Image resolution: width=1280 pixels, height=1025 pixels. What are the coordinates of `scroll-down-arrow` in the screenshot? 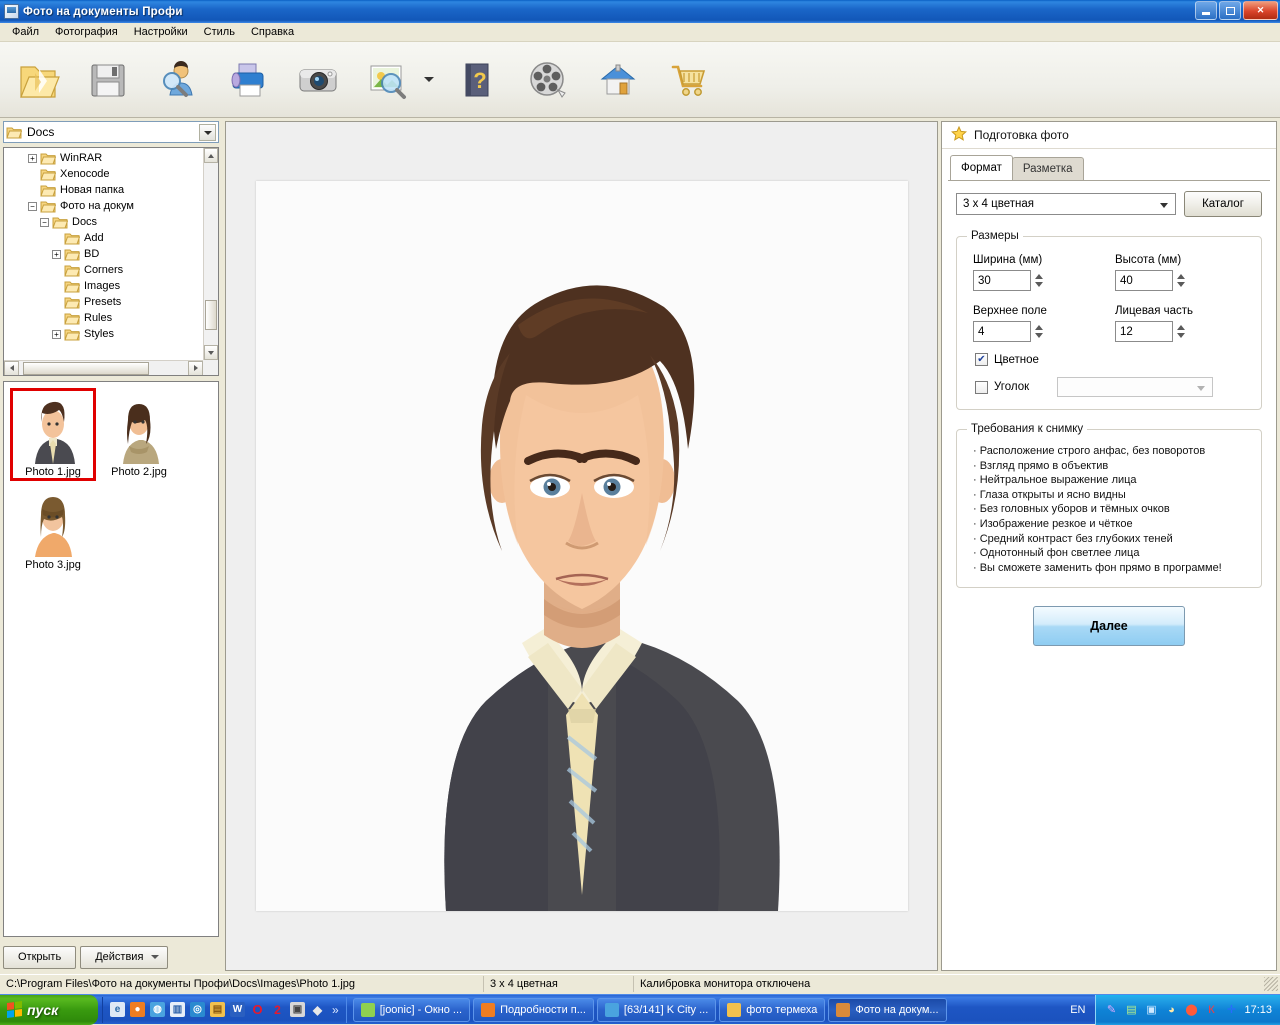 It's located at (211, 352).